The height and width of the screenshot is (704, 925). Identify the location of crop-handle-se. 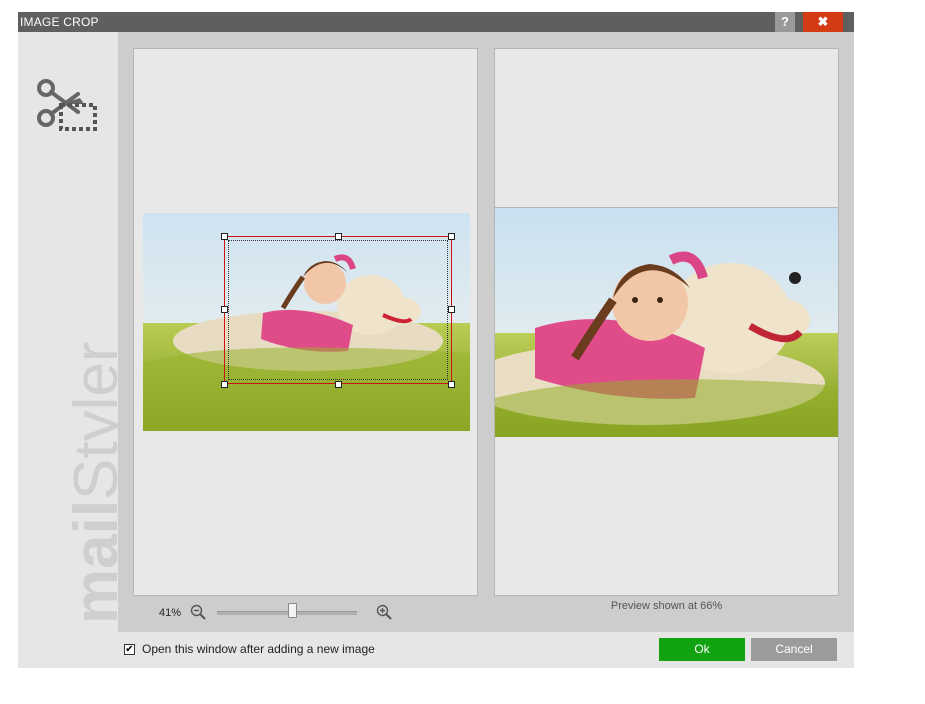
(451, 384).